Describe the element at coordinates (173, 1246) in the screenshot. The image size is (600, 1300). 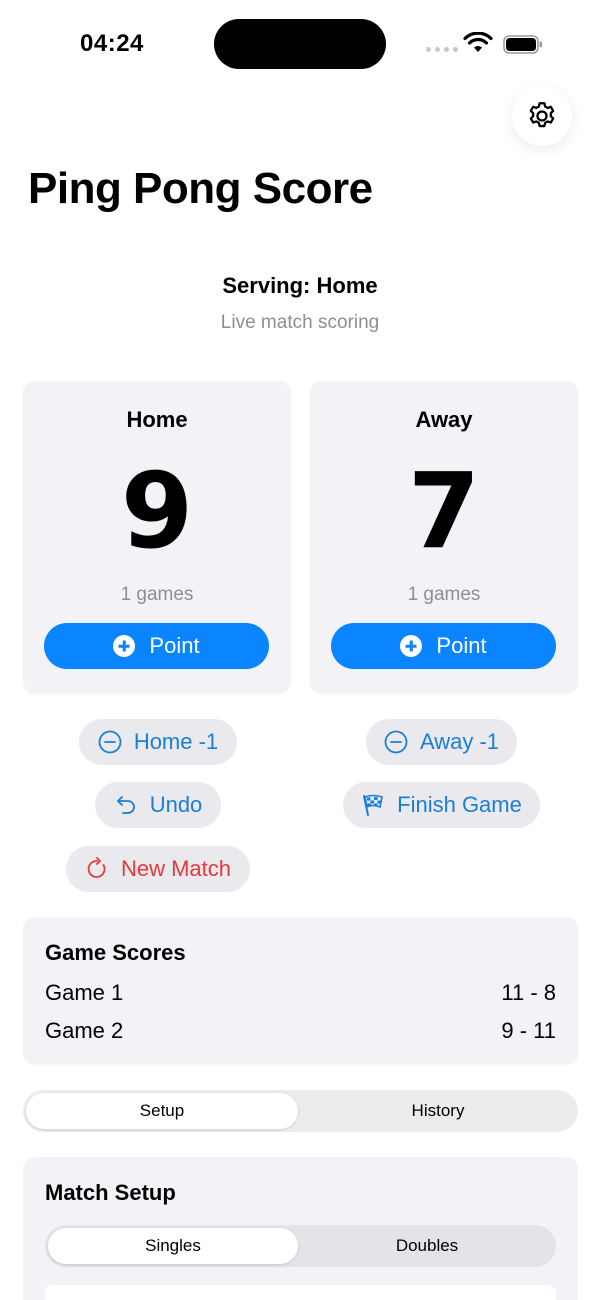
I see `mode-singles: Singles` at that location.